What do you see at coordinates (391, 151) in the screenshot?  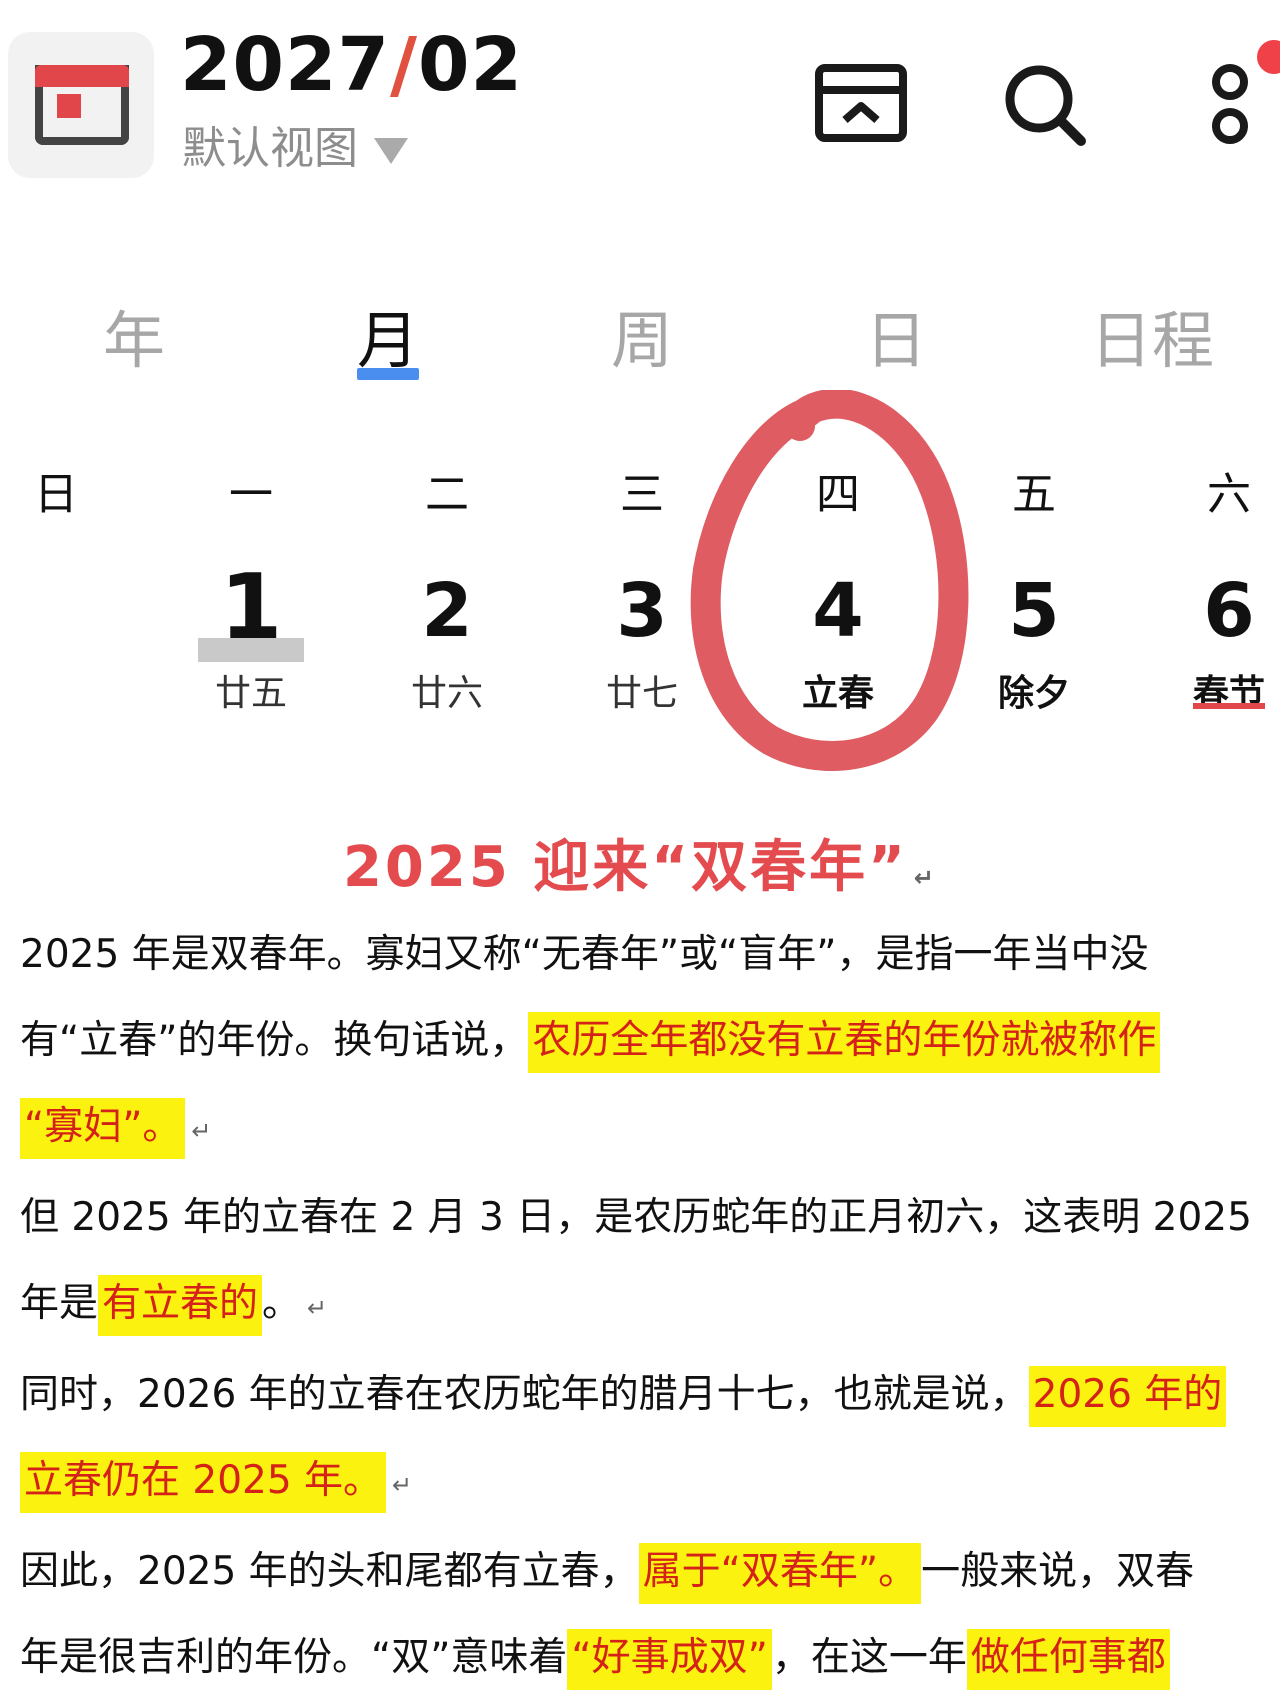 I see `caret-down-icon` at bounding box center [391, 151].